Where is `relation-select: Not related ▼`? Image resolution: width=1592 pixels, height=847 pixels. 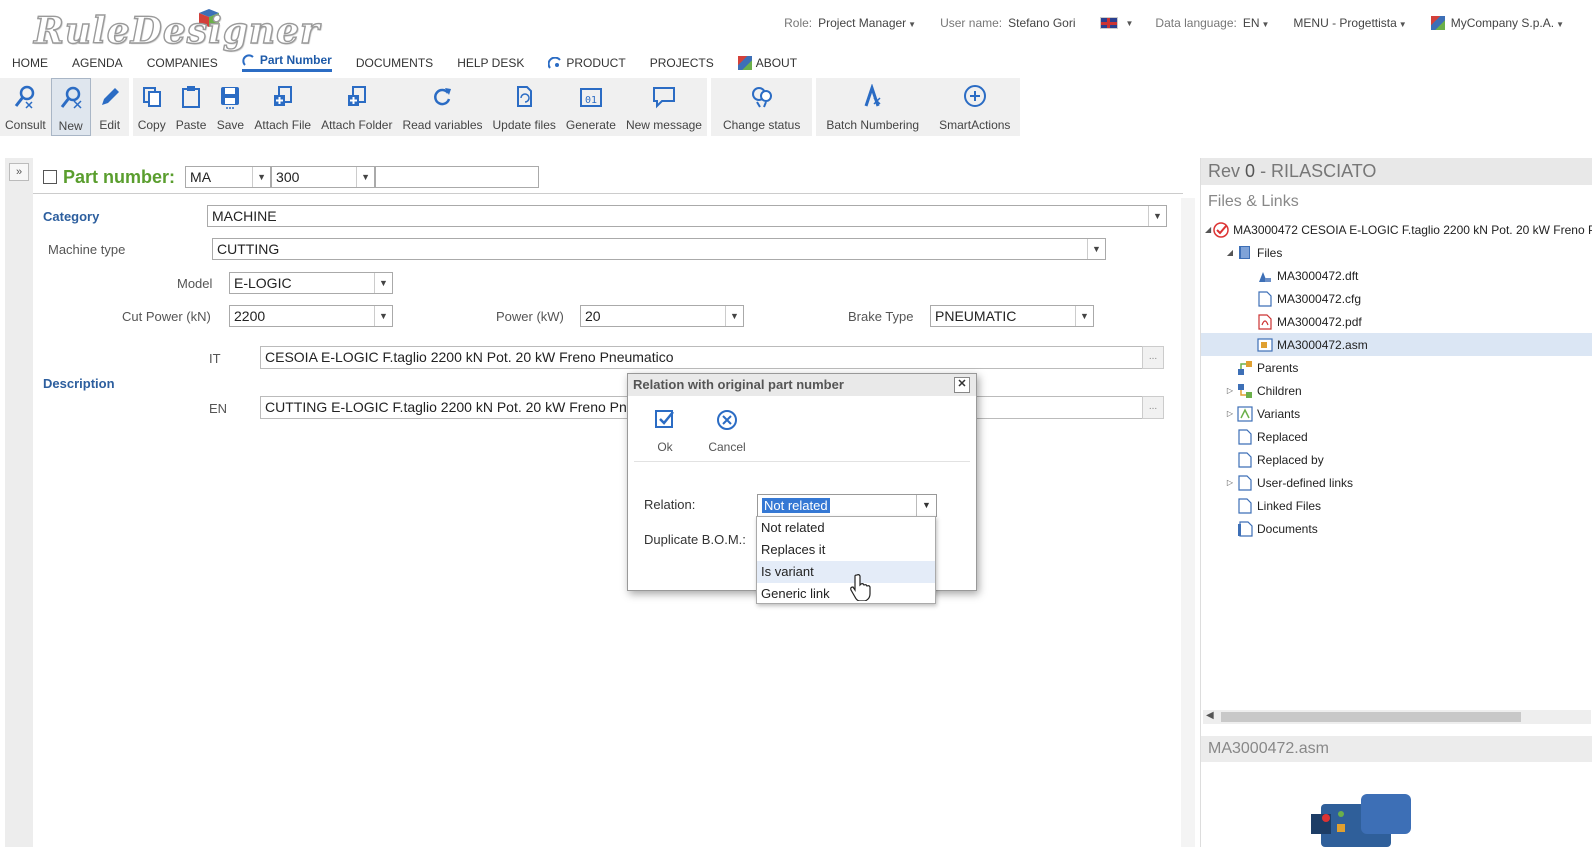 relation-select: Not related ▼ is located at coordinates (847, 505).